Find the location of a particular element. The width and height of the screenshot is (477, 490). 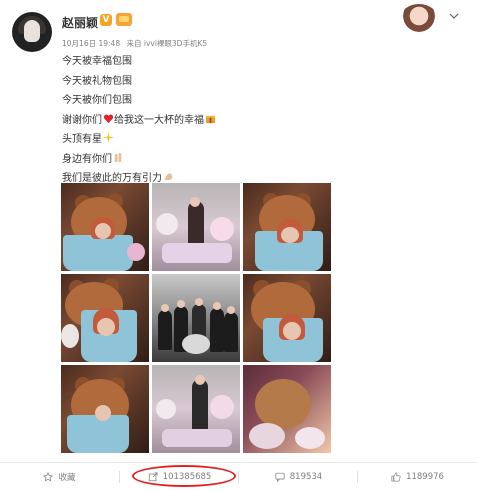

comment-icon is located at coordinates (280, 477).